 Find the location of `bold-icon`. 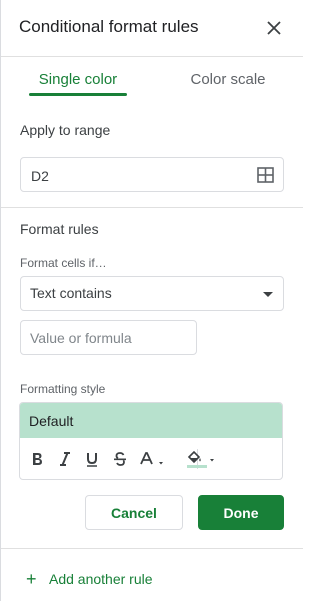

bold-icon is located at coordinates (37, 459).